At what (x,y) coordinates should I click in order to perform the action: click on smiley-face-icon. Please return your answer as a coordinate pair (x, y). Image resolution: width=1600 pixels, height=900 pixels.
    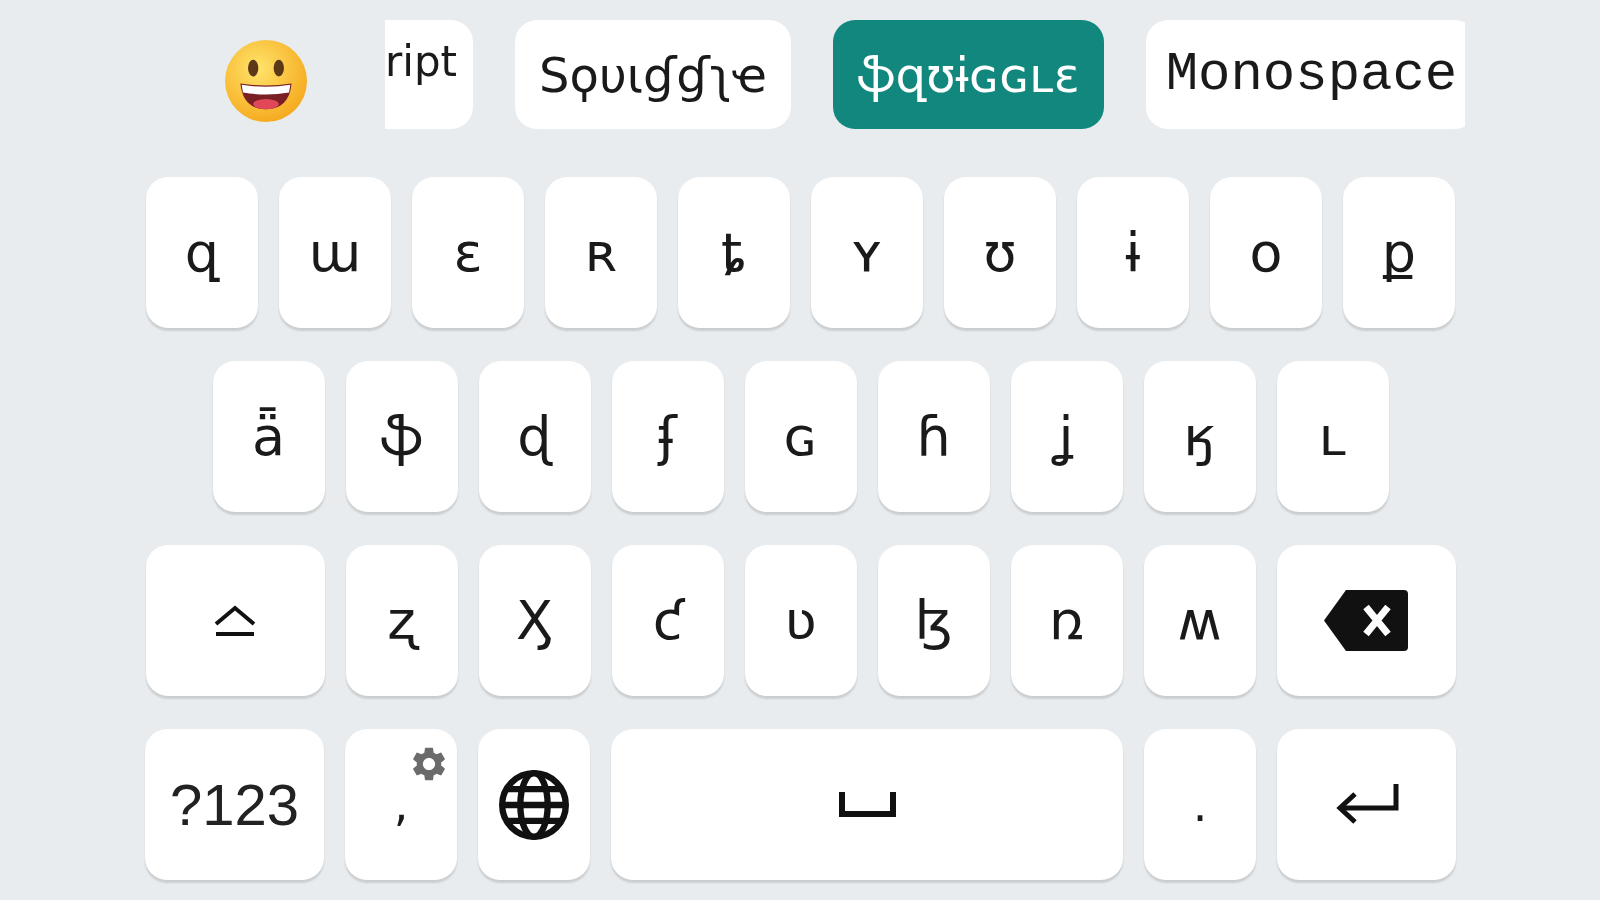
    Looking at the image, I should click on (265, 80).